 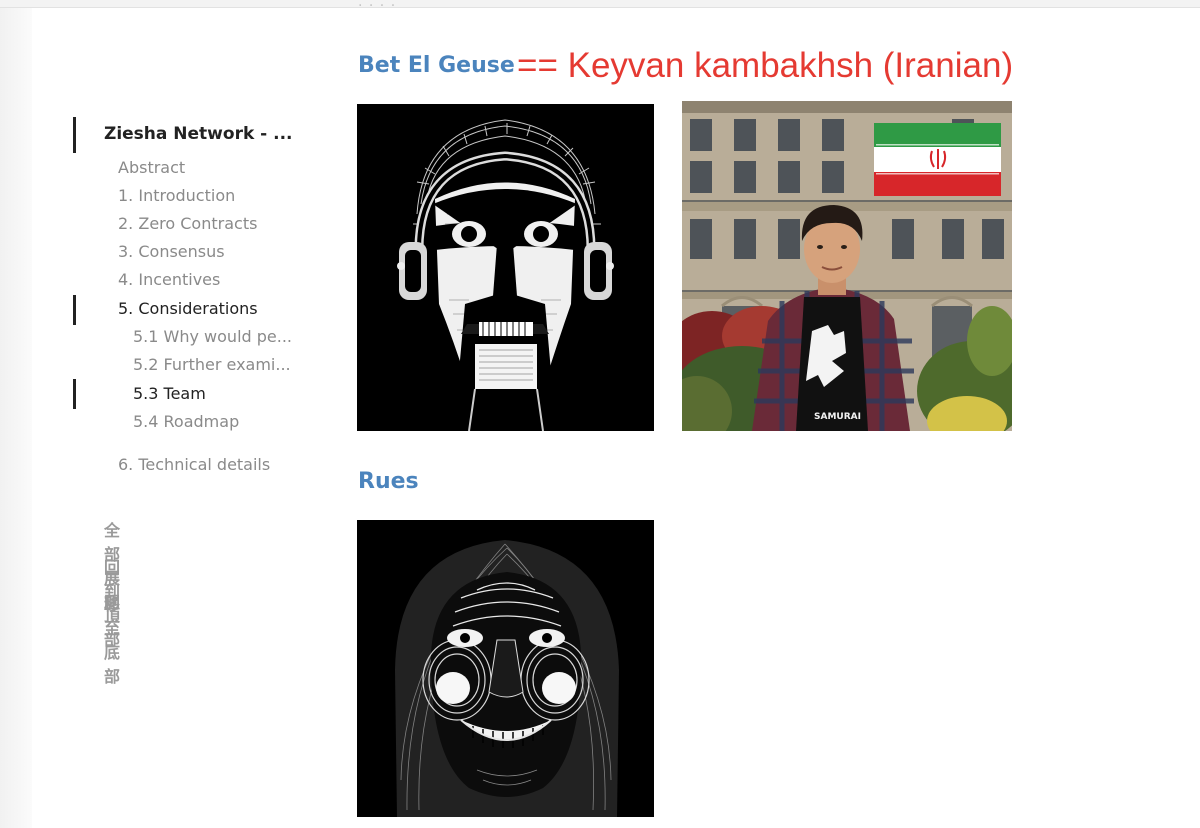 What do you see at coordinates (186, 421) in the screenshot?
I see `toc-item-roadmap: 5.4 Roadmap` at bounding box center [186, 421].